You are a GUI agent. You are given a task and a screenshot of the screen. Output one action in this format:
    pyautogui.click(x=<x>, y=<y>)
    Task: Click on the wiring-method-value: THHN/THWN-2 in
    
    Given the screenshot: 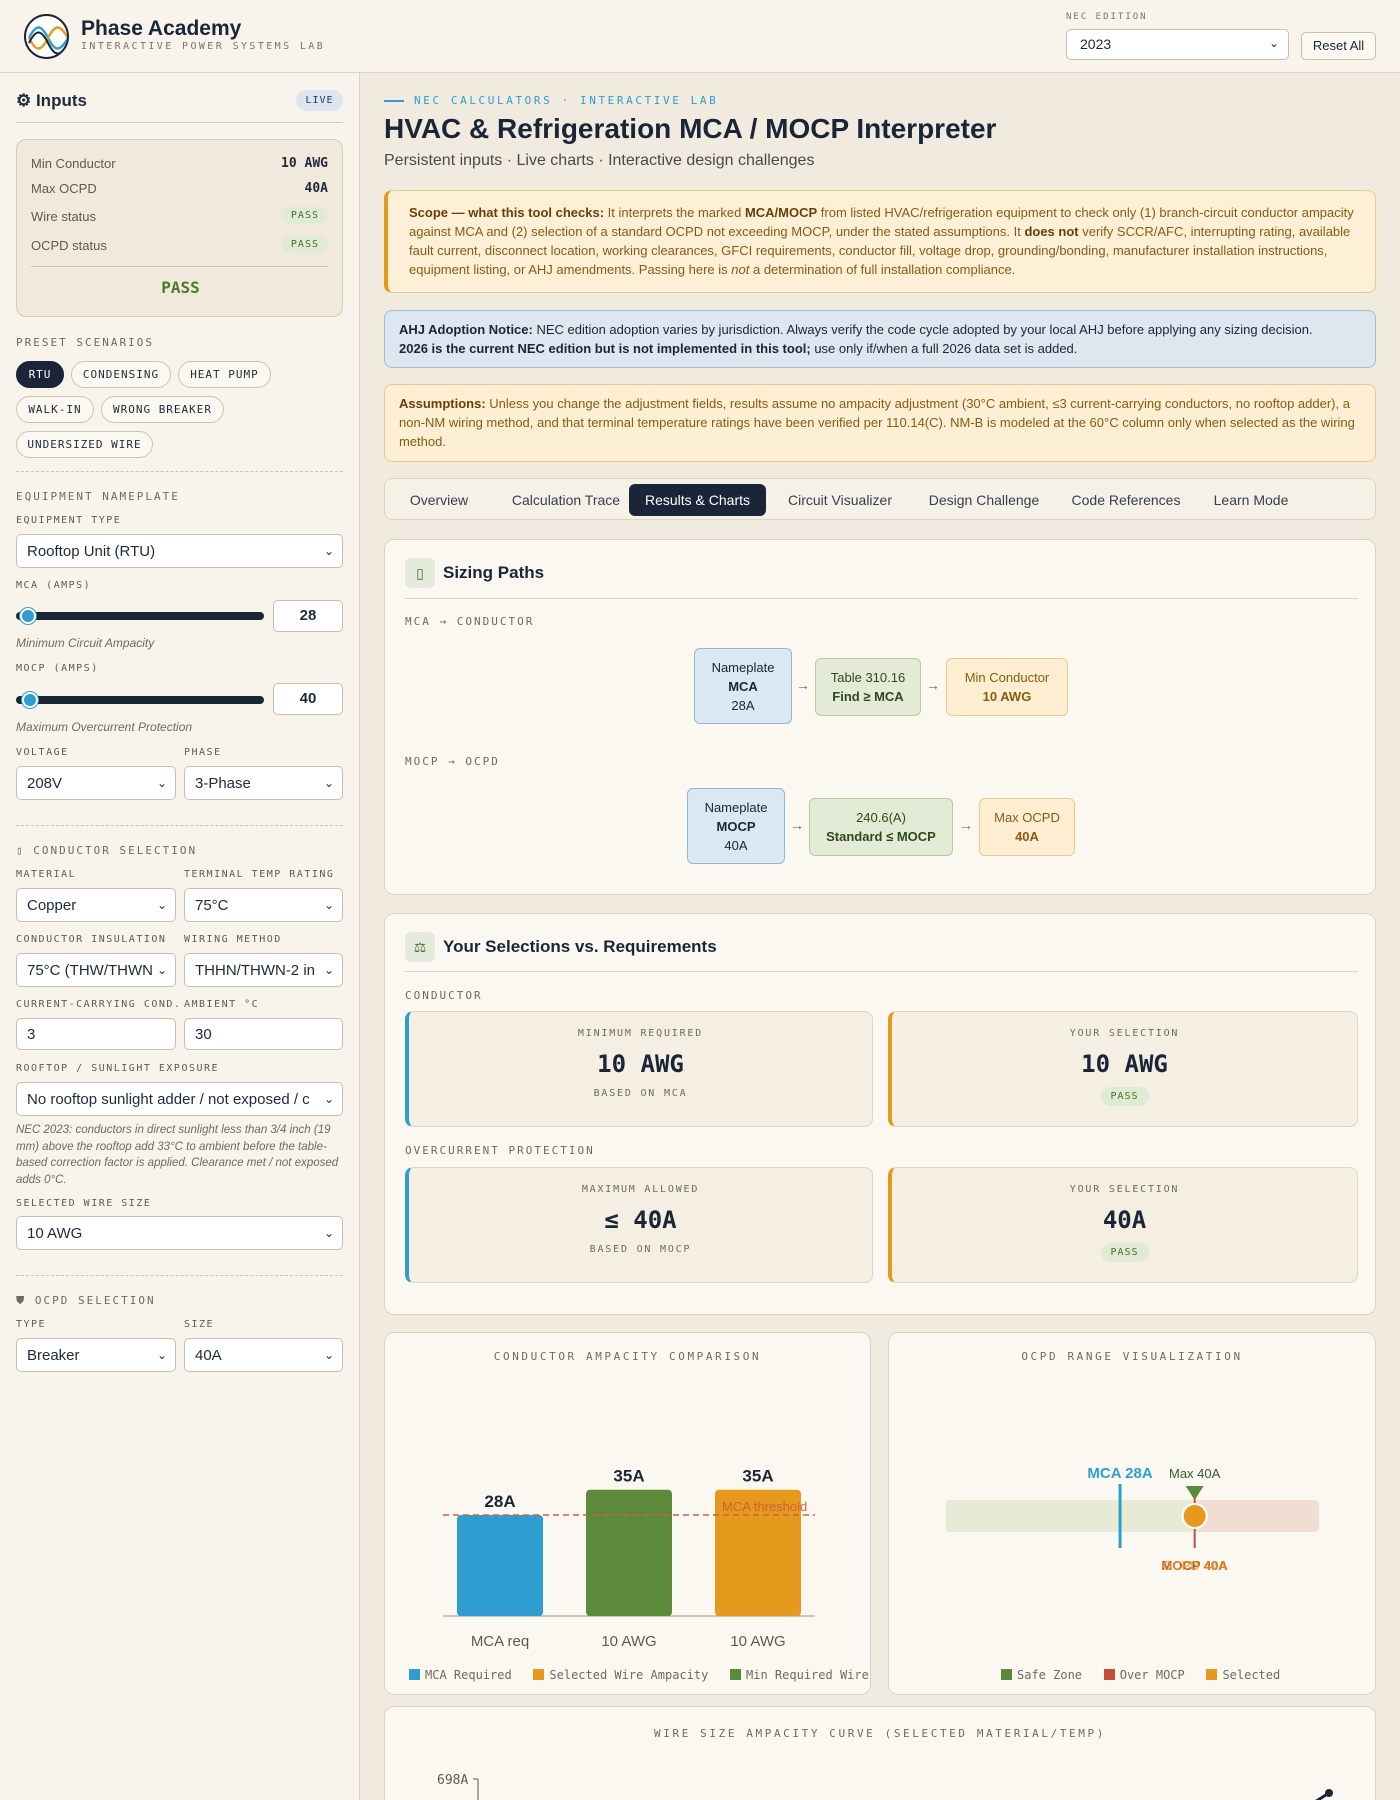 What is the action you would take?
    pyautogui.click(x=255, y=970)
    